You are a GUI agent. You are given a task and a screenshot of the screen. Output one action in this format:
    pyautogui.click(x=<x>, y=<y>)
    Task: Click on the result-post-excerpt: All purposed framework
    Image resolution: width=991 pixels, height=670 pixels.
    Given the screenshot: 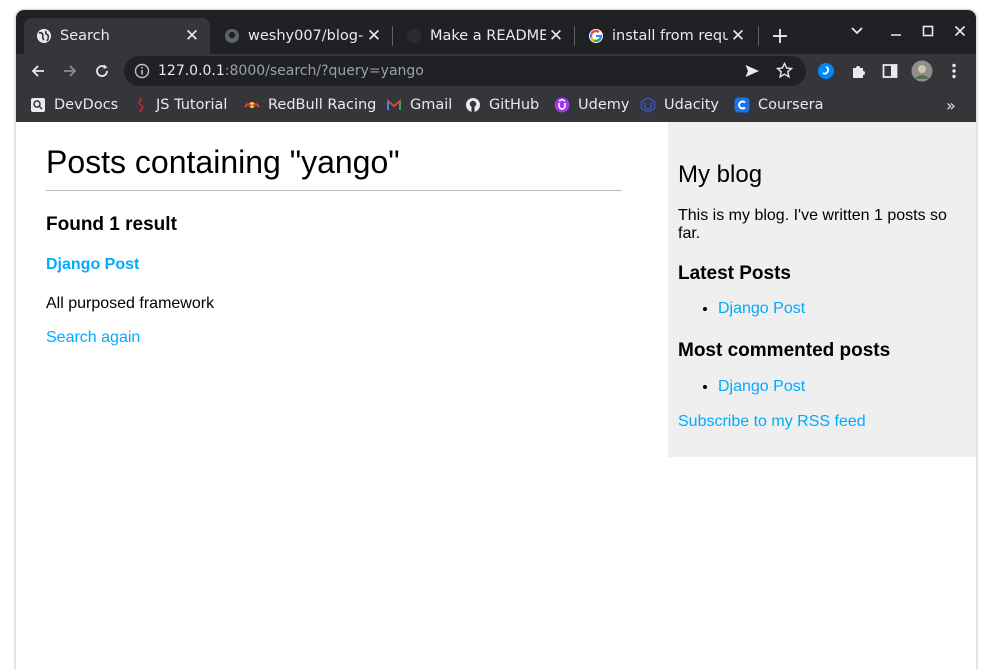 What is the action you would take?
    pyautogui.click(x=130, y=303)
    